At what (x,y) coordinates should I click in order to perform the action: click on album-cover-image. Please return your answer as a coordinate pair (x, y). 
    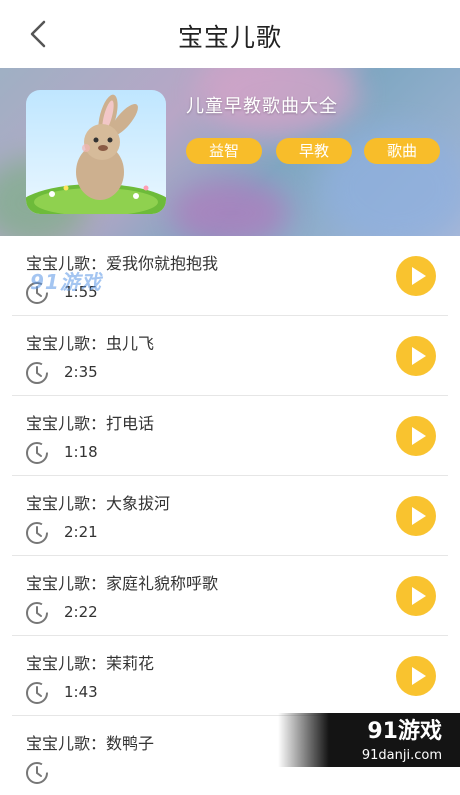
    Looking at the image, I should click on (96, 152).